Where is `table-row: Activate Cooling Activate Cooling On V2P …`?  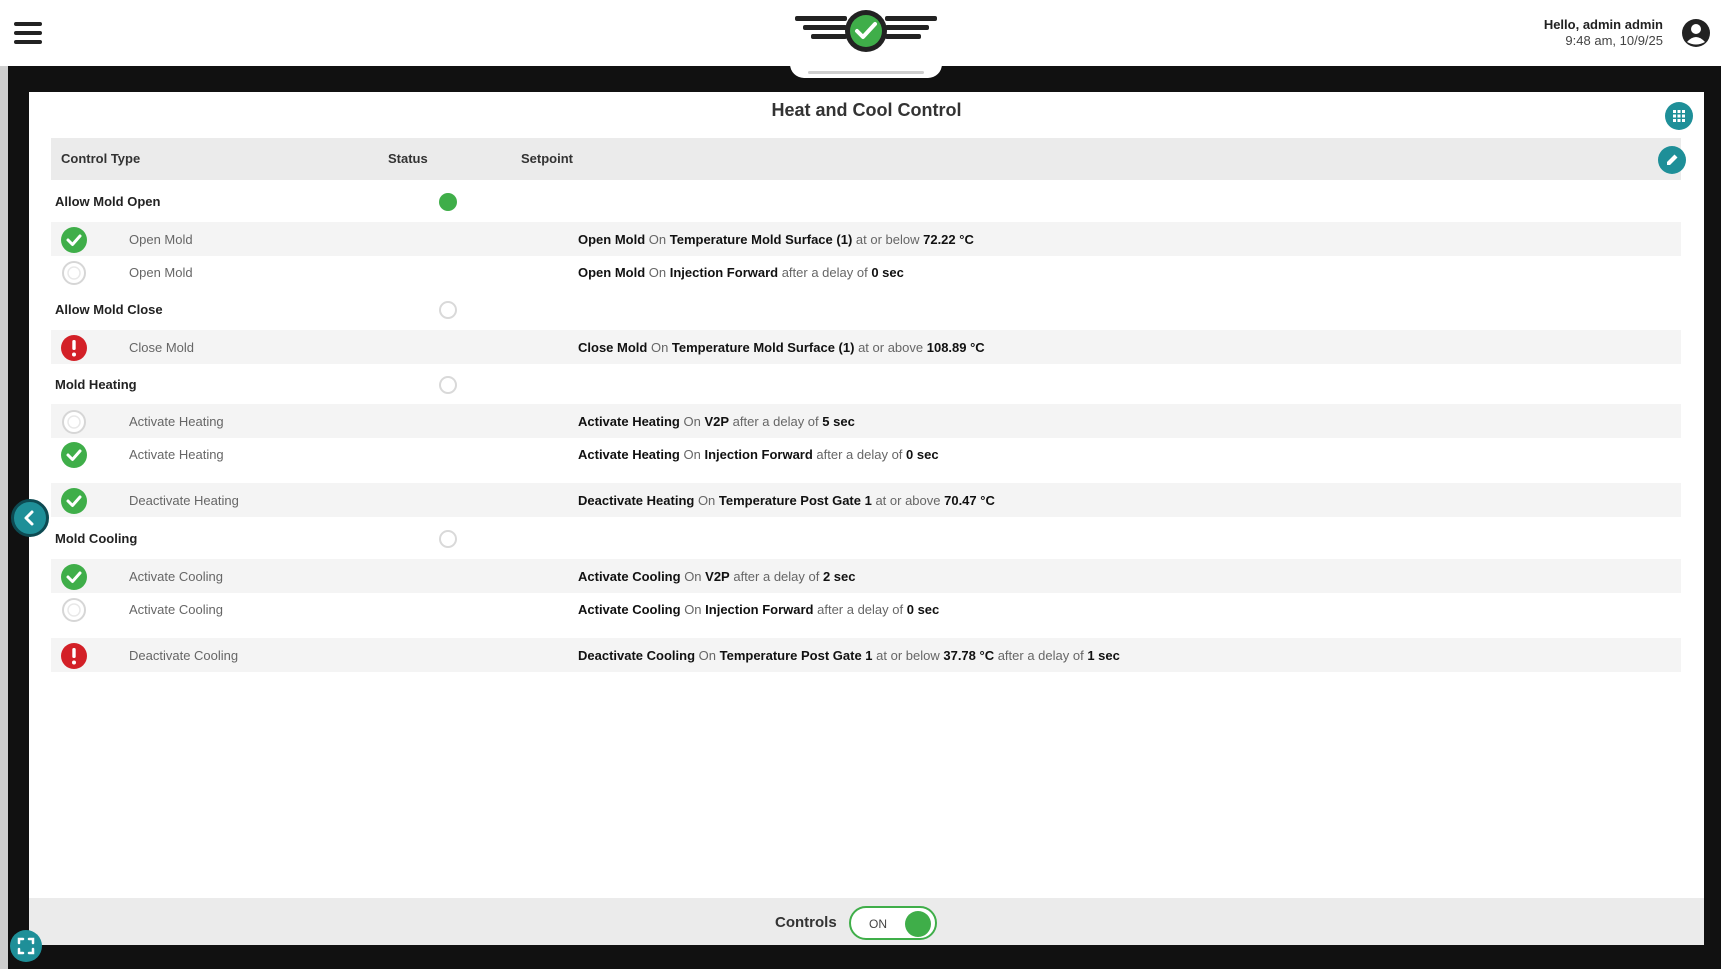
table-row: Activate Cooling Activate Cooling On V2P … is located at coordinates (866, 576).